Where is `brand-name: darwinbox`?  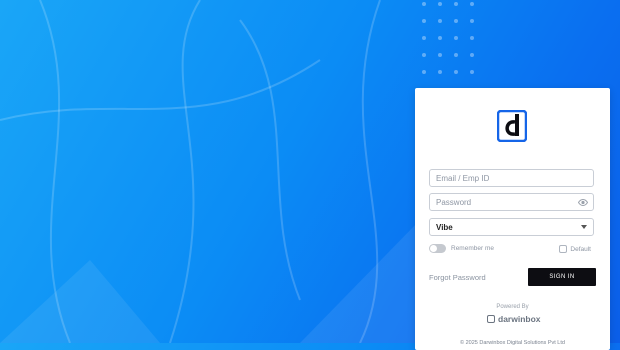
brand-name: darwinbox is located at coordinates (519, 319).